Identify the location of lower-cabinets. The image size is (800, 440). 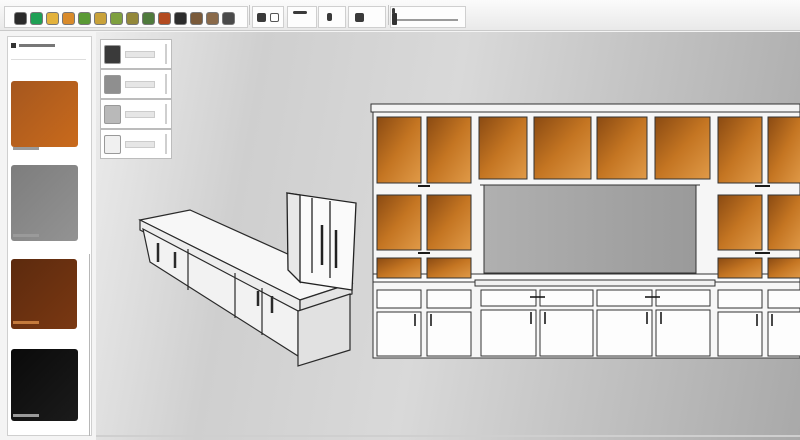
(588, 323).